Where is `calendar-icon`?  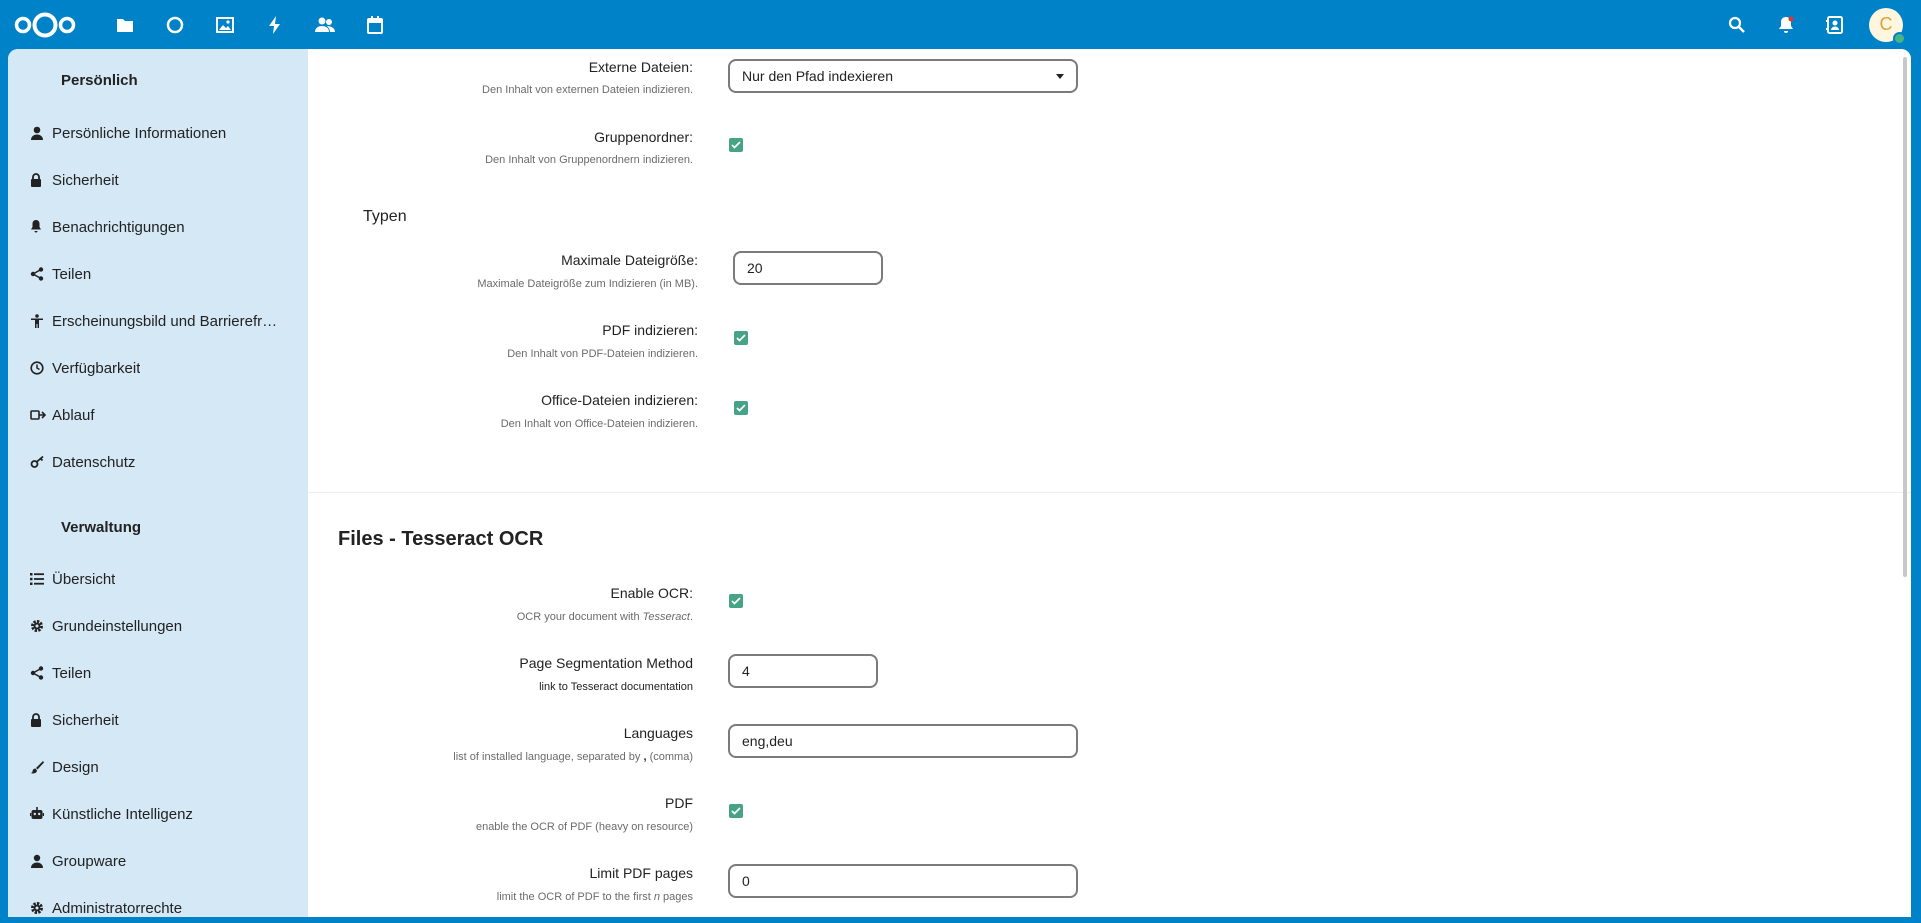 calendar-icon is located at coordinates (375, 24).